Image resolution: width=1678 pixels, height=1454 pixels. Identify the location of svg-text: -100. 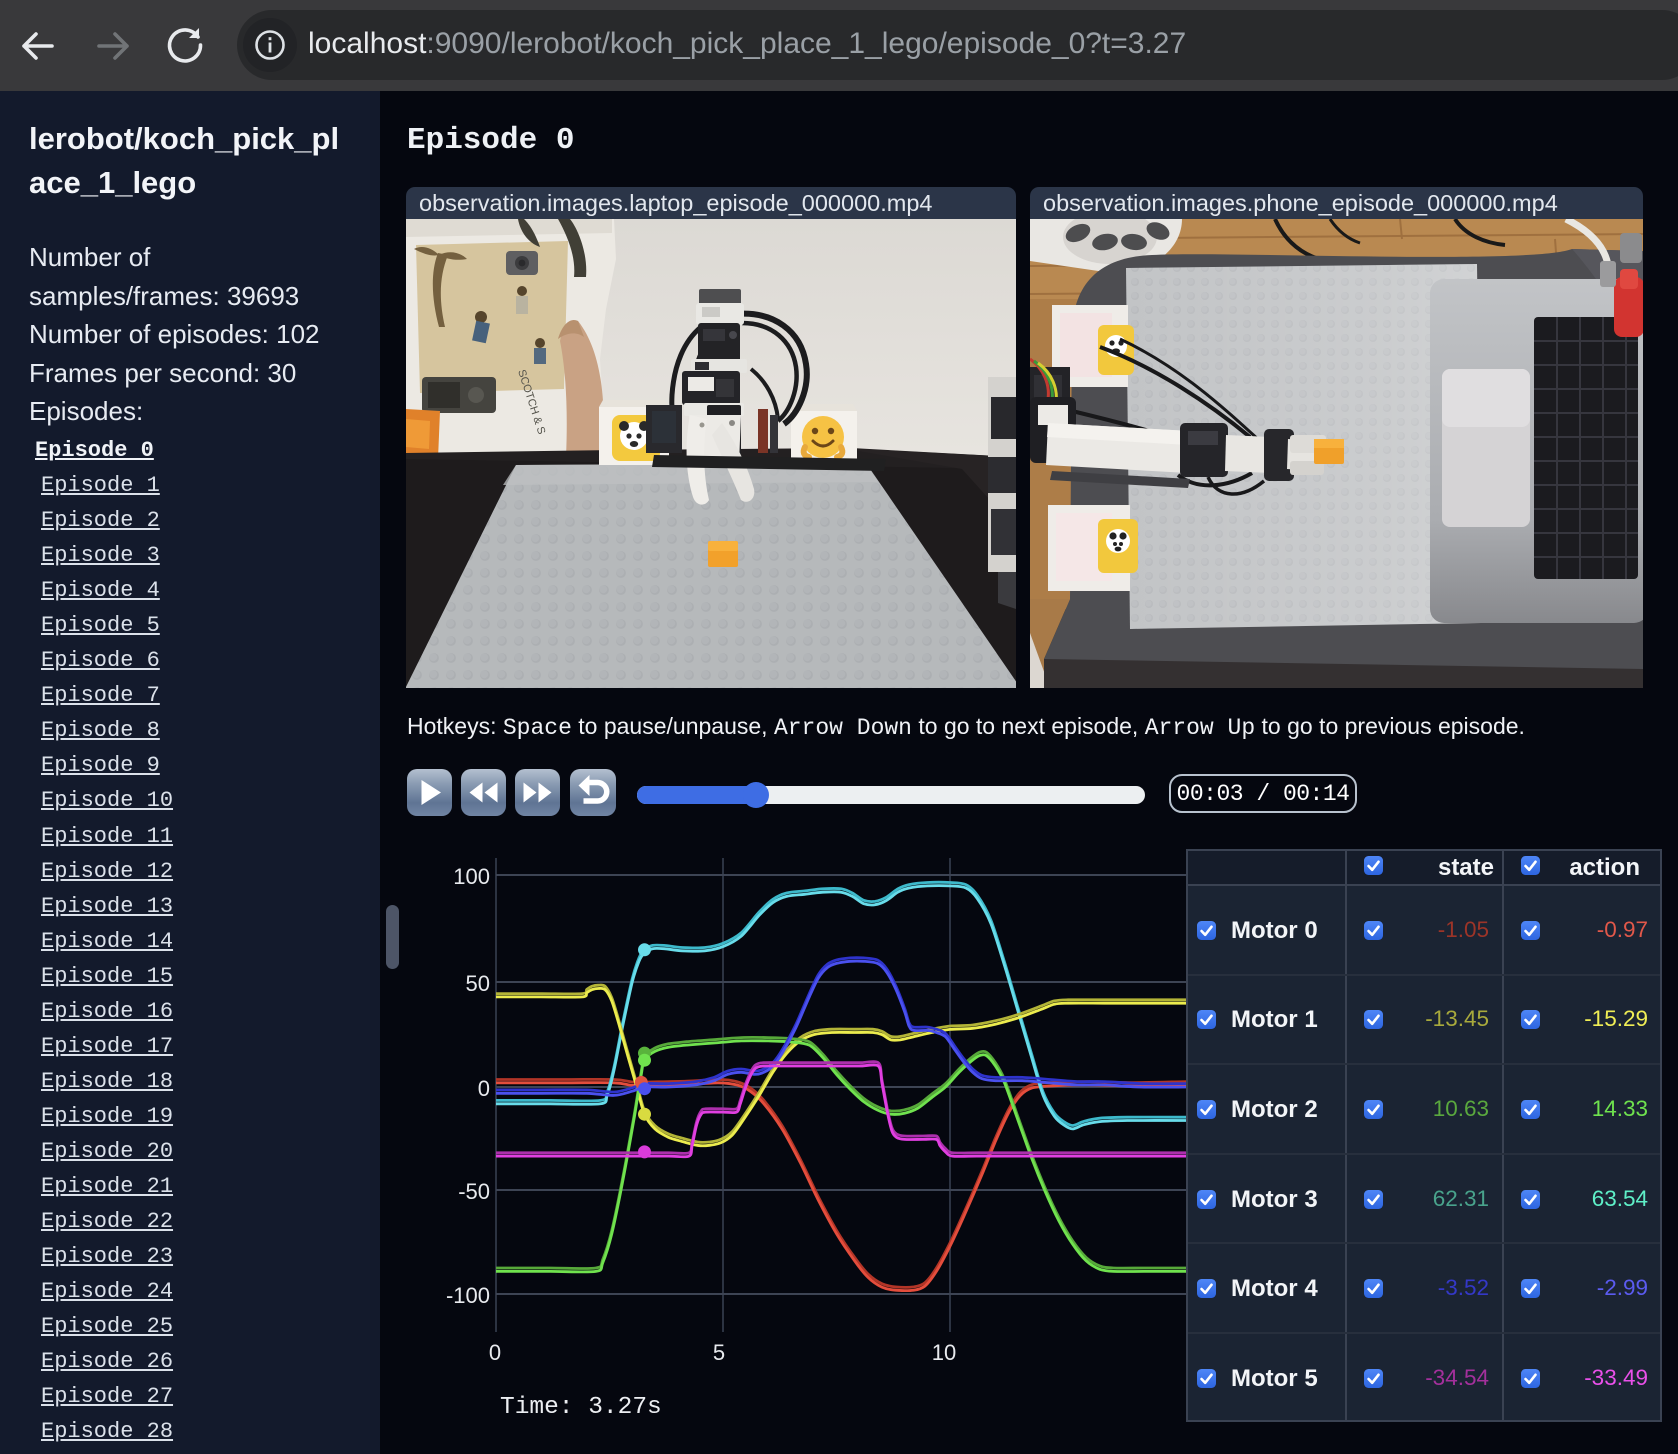
(468, 1295).